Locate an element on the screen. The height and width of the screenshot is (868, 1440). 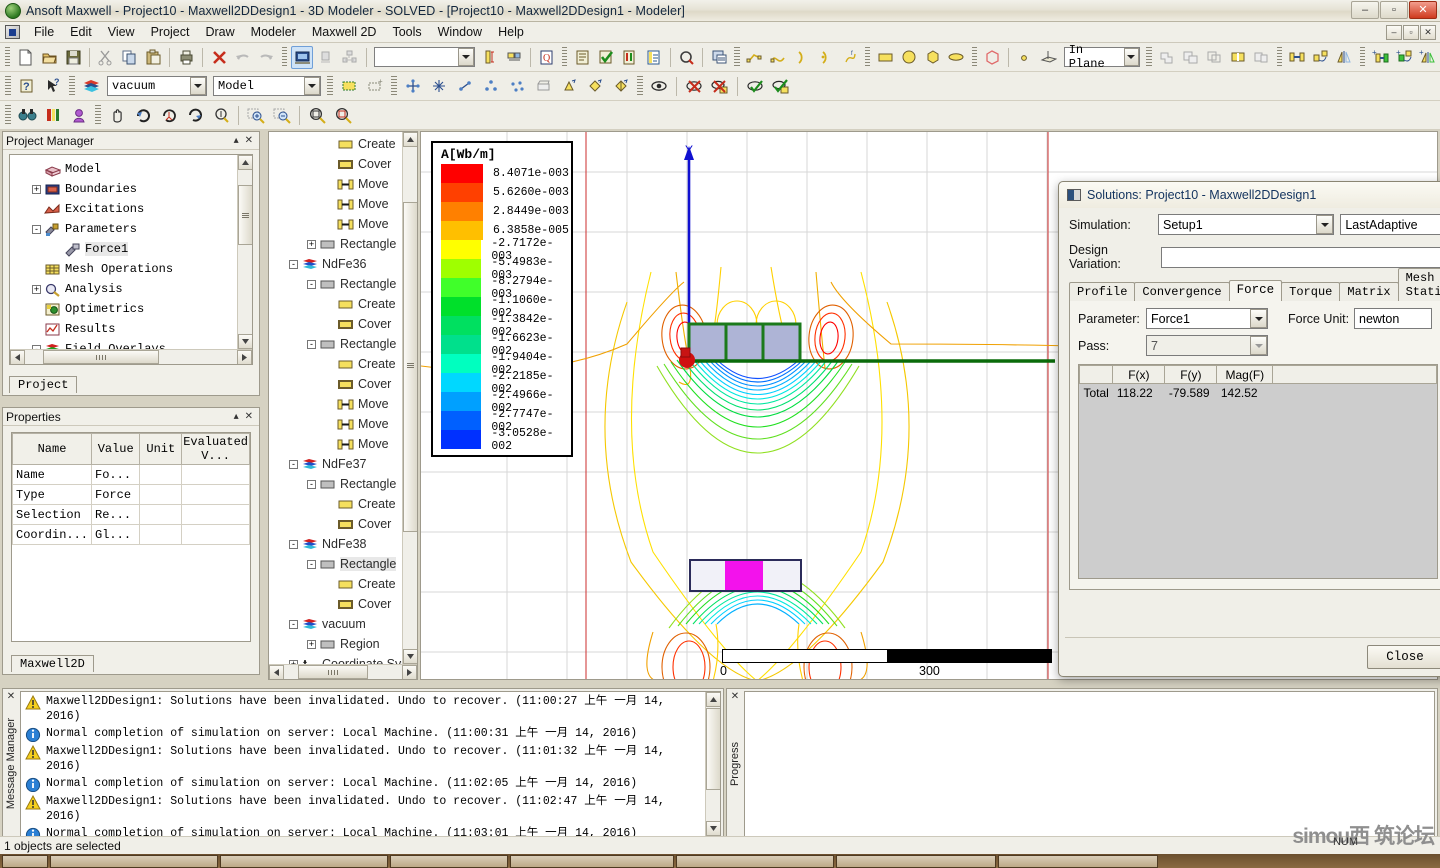
history-vscrollbar is located at coordinates (409, 398).